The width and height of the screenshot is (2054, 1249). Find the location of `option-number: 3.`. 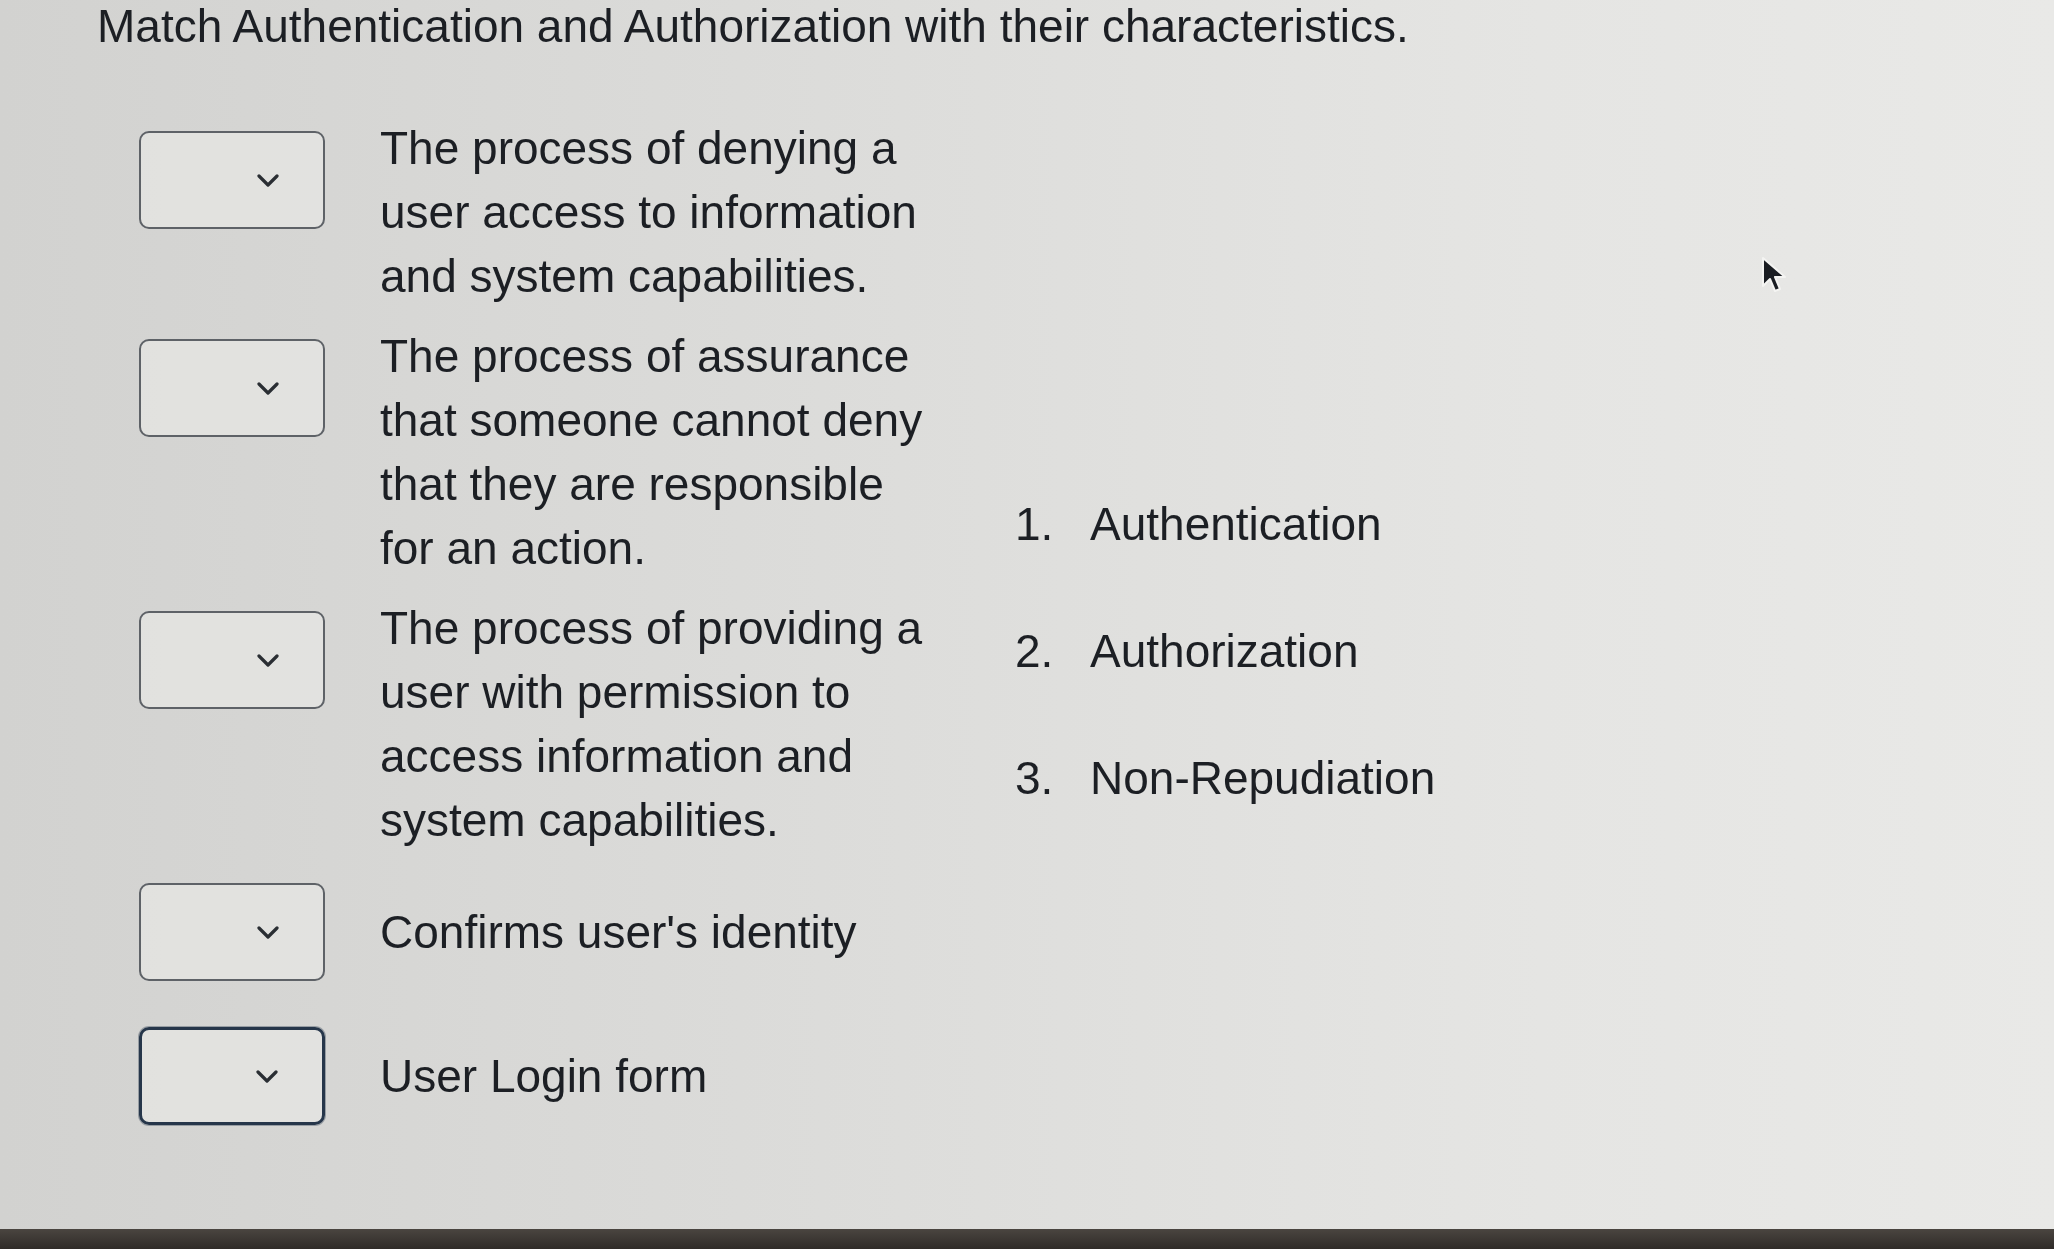

option-number: 3. is located at coordinates (1035, 778).